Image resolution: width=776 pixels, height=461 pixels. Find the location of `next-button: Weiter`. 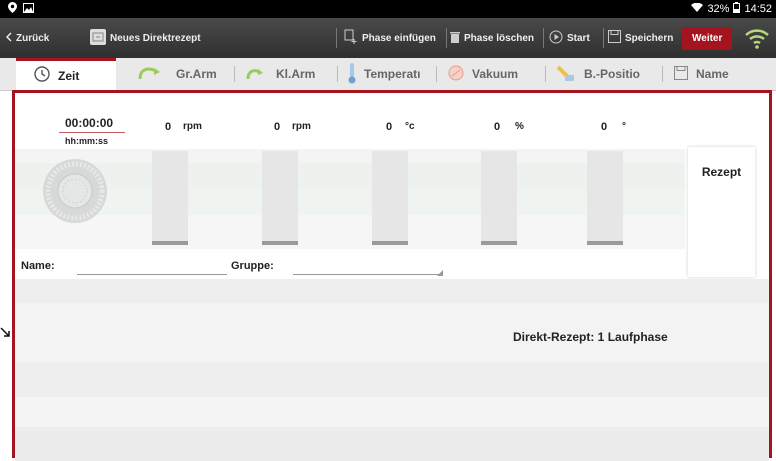

next-button: Weiter is located at coordinates (707, 38).